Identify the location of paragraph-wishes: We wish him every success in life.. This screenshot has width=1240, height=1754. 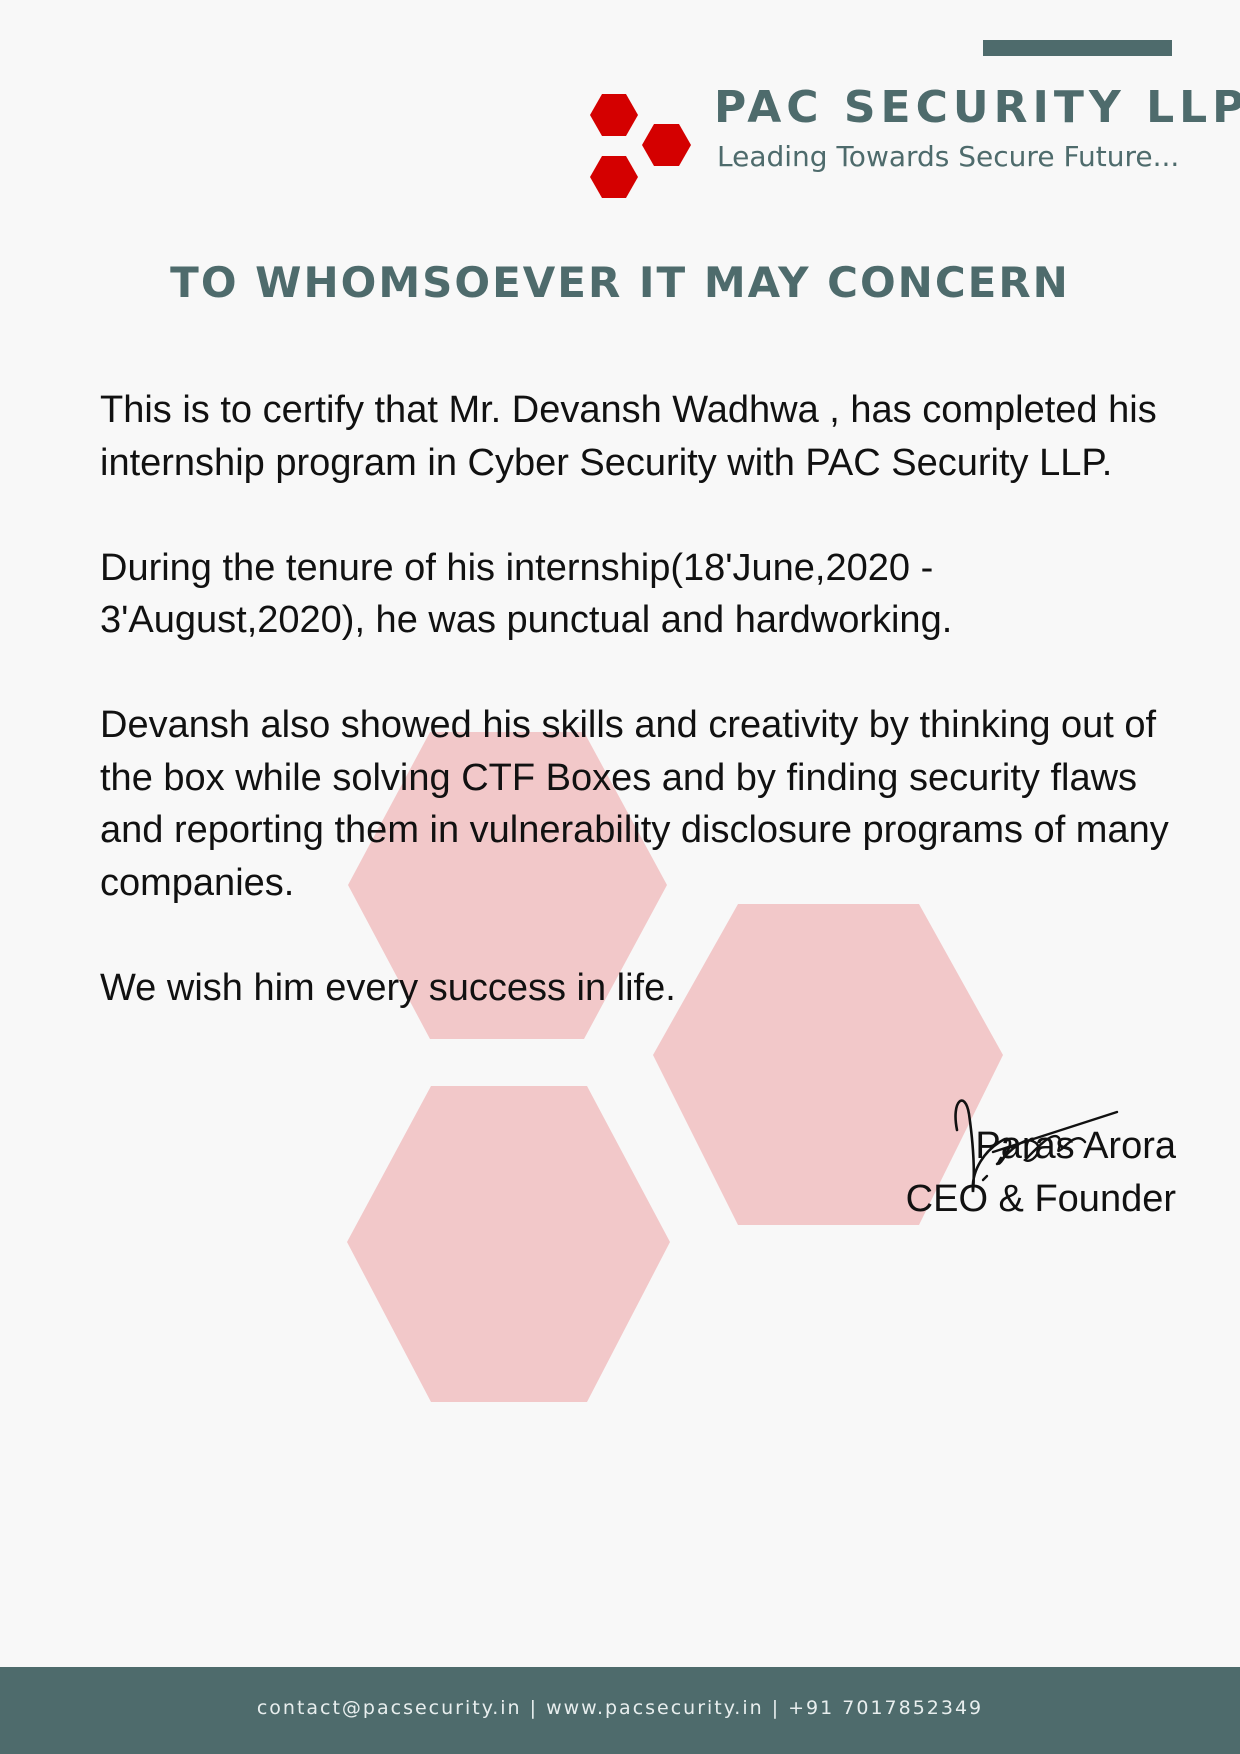
(388, 987).